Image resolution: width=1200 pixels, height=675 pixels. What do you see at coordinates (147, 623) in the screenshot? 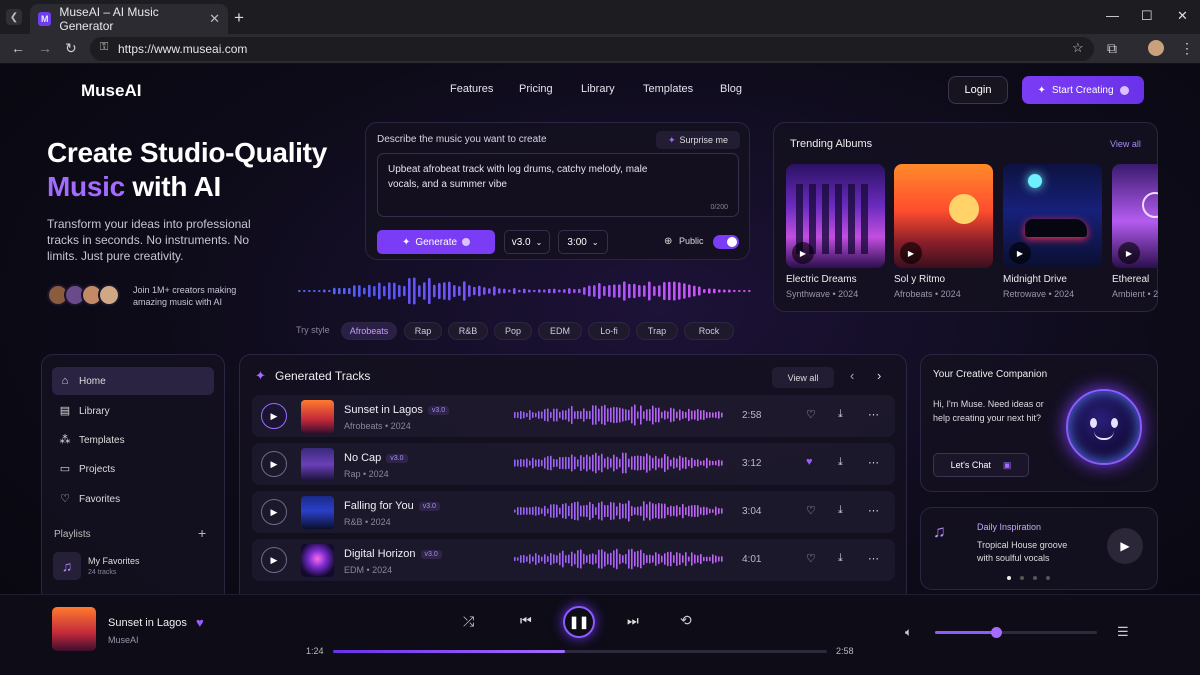
I see `now-playing-title: Sunset in Lagos` at bounding box center [147, 623].